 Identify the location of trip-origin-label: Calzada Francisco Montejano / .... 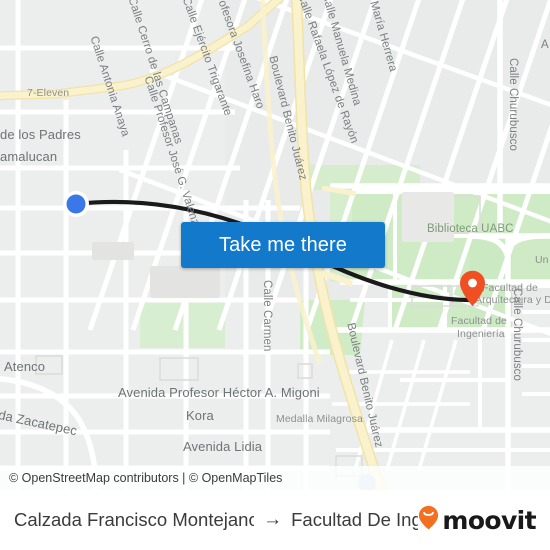
(134, 519).